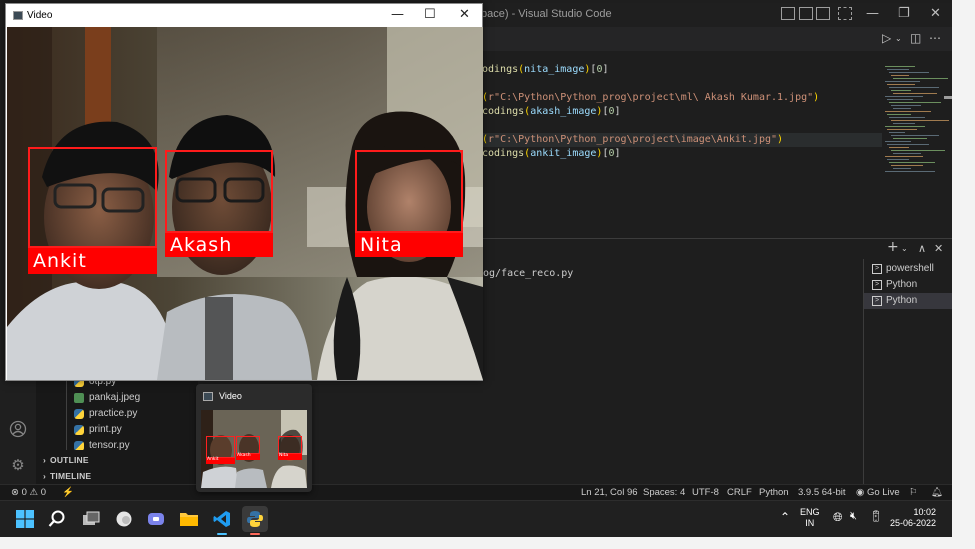  What do you see at coordinates (102, 444) in the screenshot?
I see `file-item-tensor: tensor.py` at bounding box center [102, 444].